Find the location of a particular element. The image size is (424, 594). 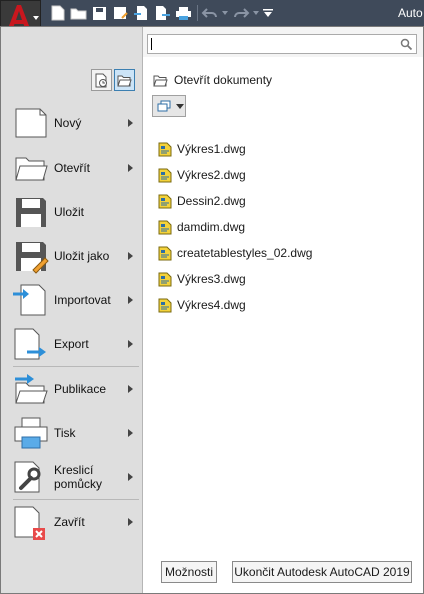

window-title: Auto is located at coordinates (410, 13).